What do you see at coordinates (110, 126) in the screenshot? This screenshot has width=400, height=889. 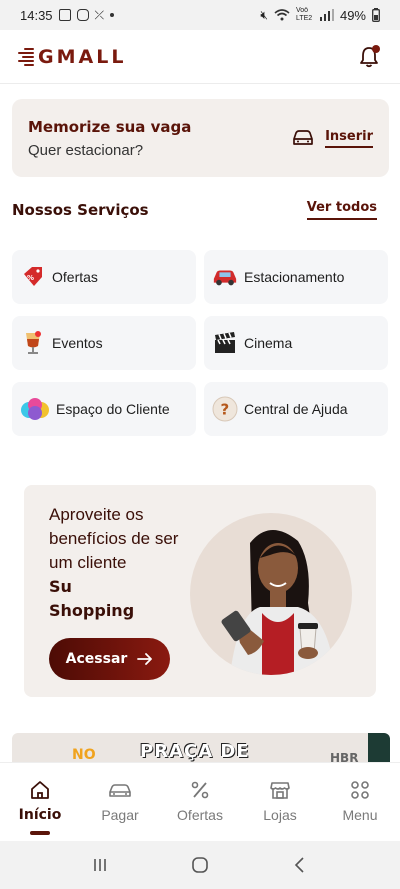 I see `parking-title: Memorize sua vaga` at bounding box center [110, 126].